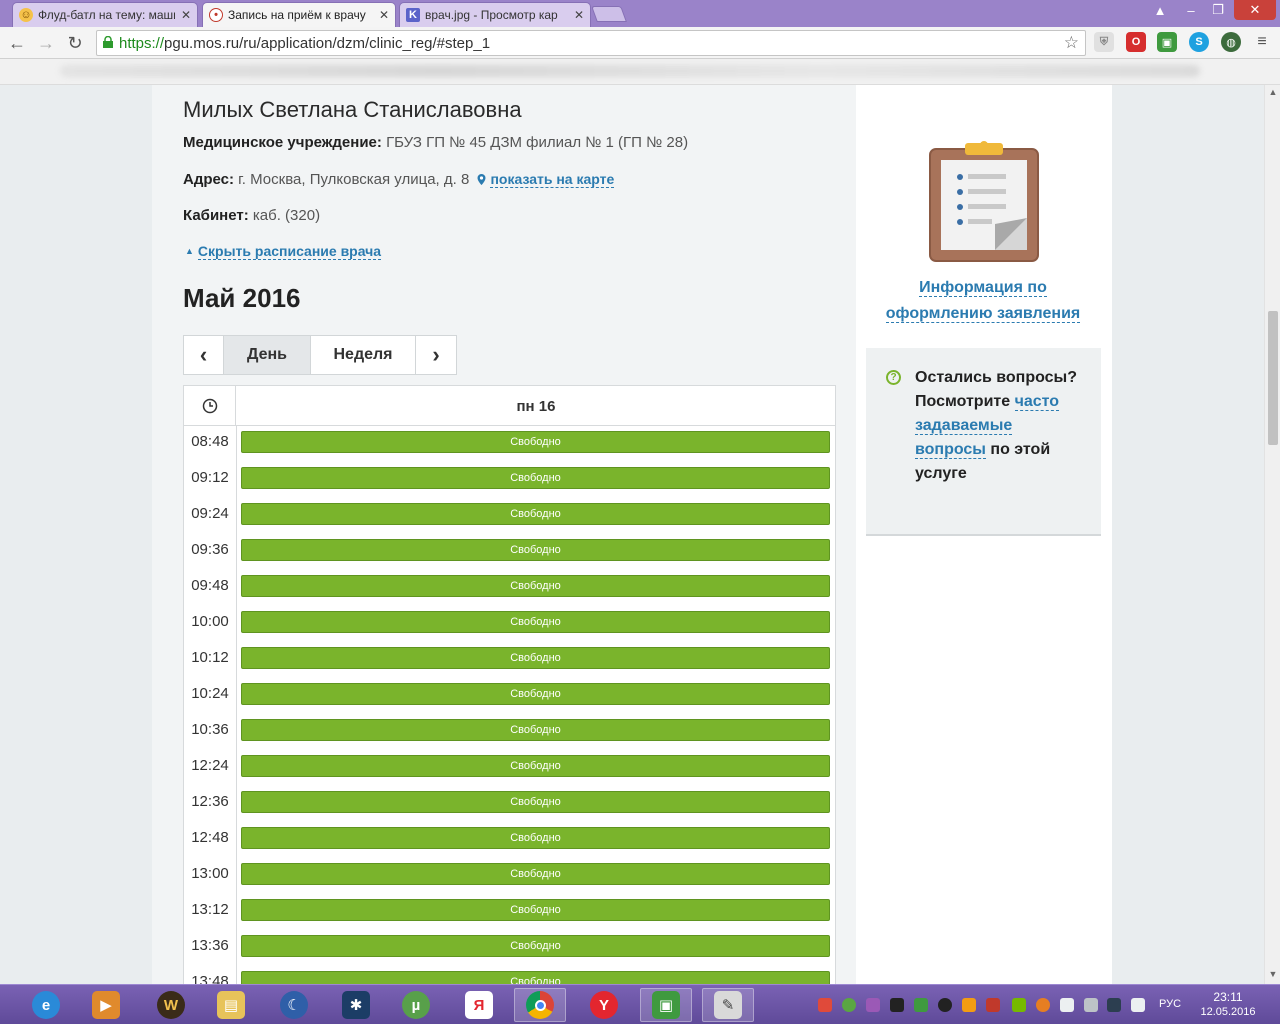 Image resolution: width=1280 pixels, height=1024 pixels. Describe the element at coordinates (1191, 10) in the screenshot. I see `minimize-button: –` at that location.